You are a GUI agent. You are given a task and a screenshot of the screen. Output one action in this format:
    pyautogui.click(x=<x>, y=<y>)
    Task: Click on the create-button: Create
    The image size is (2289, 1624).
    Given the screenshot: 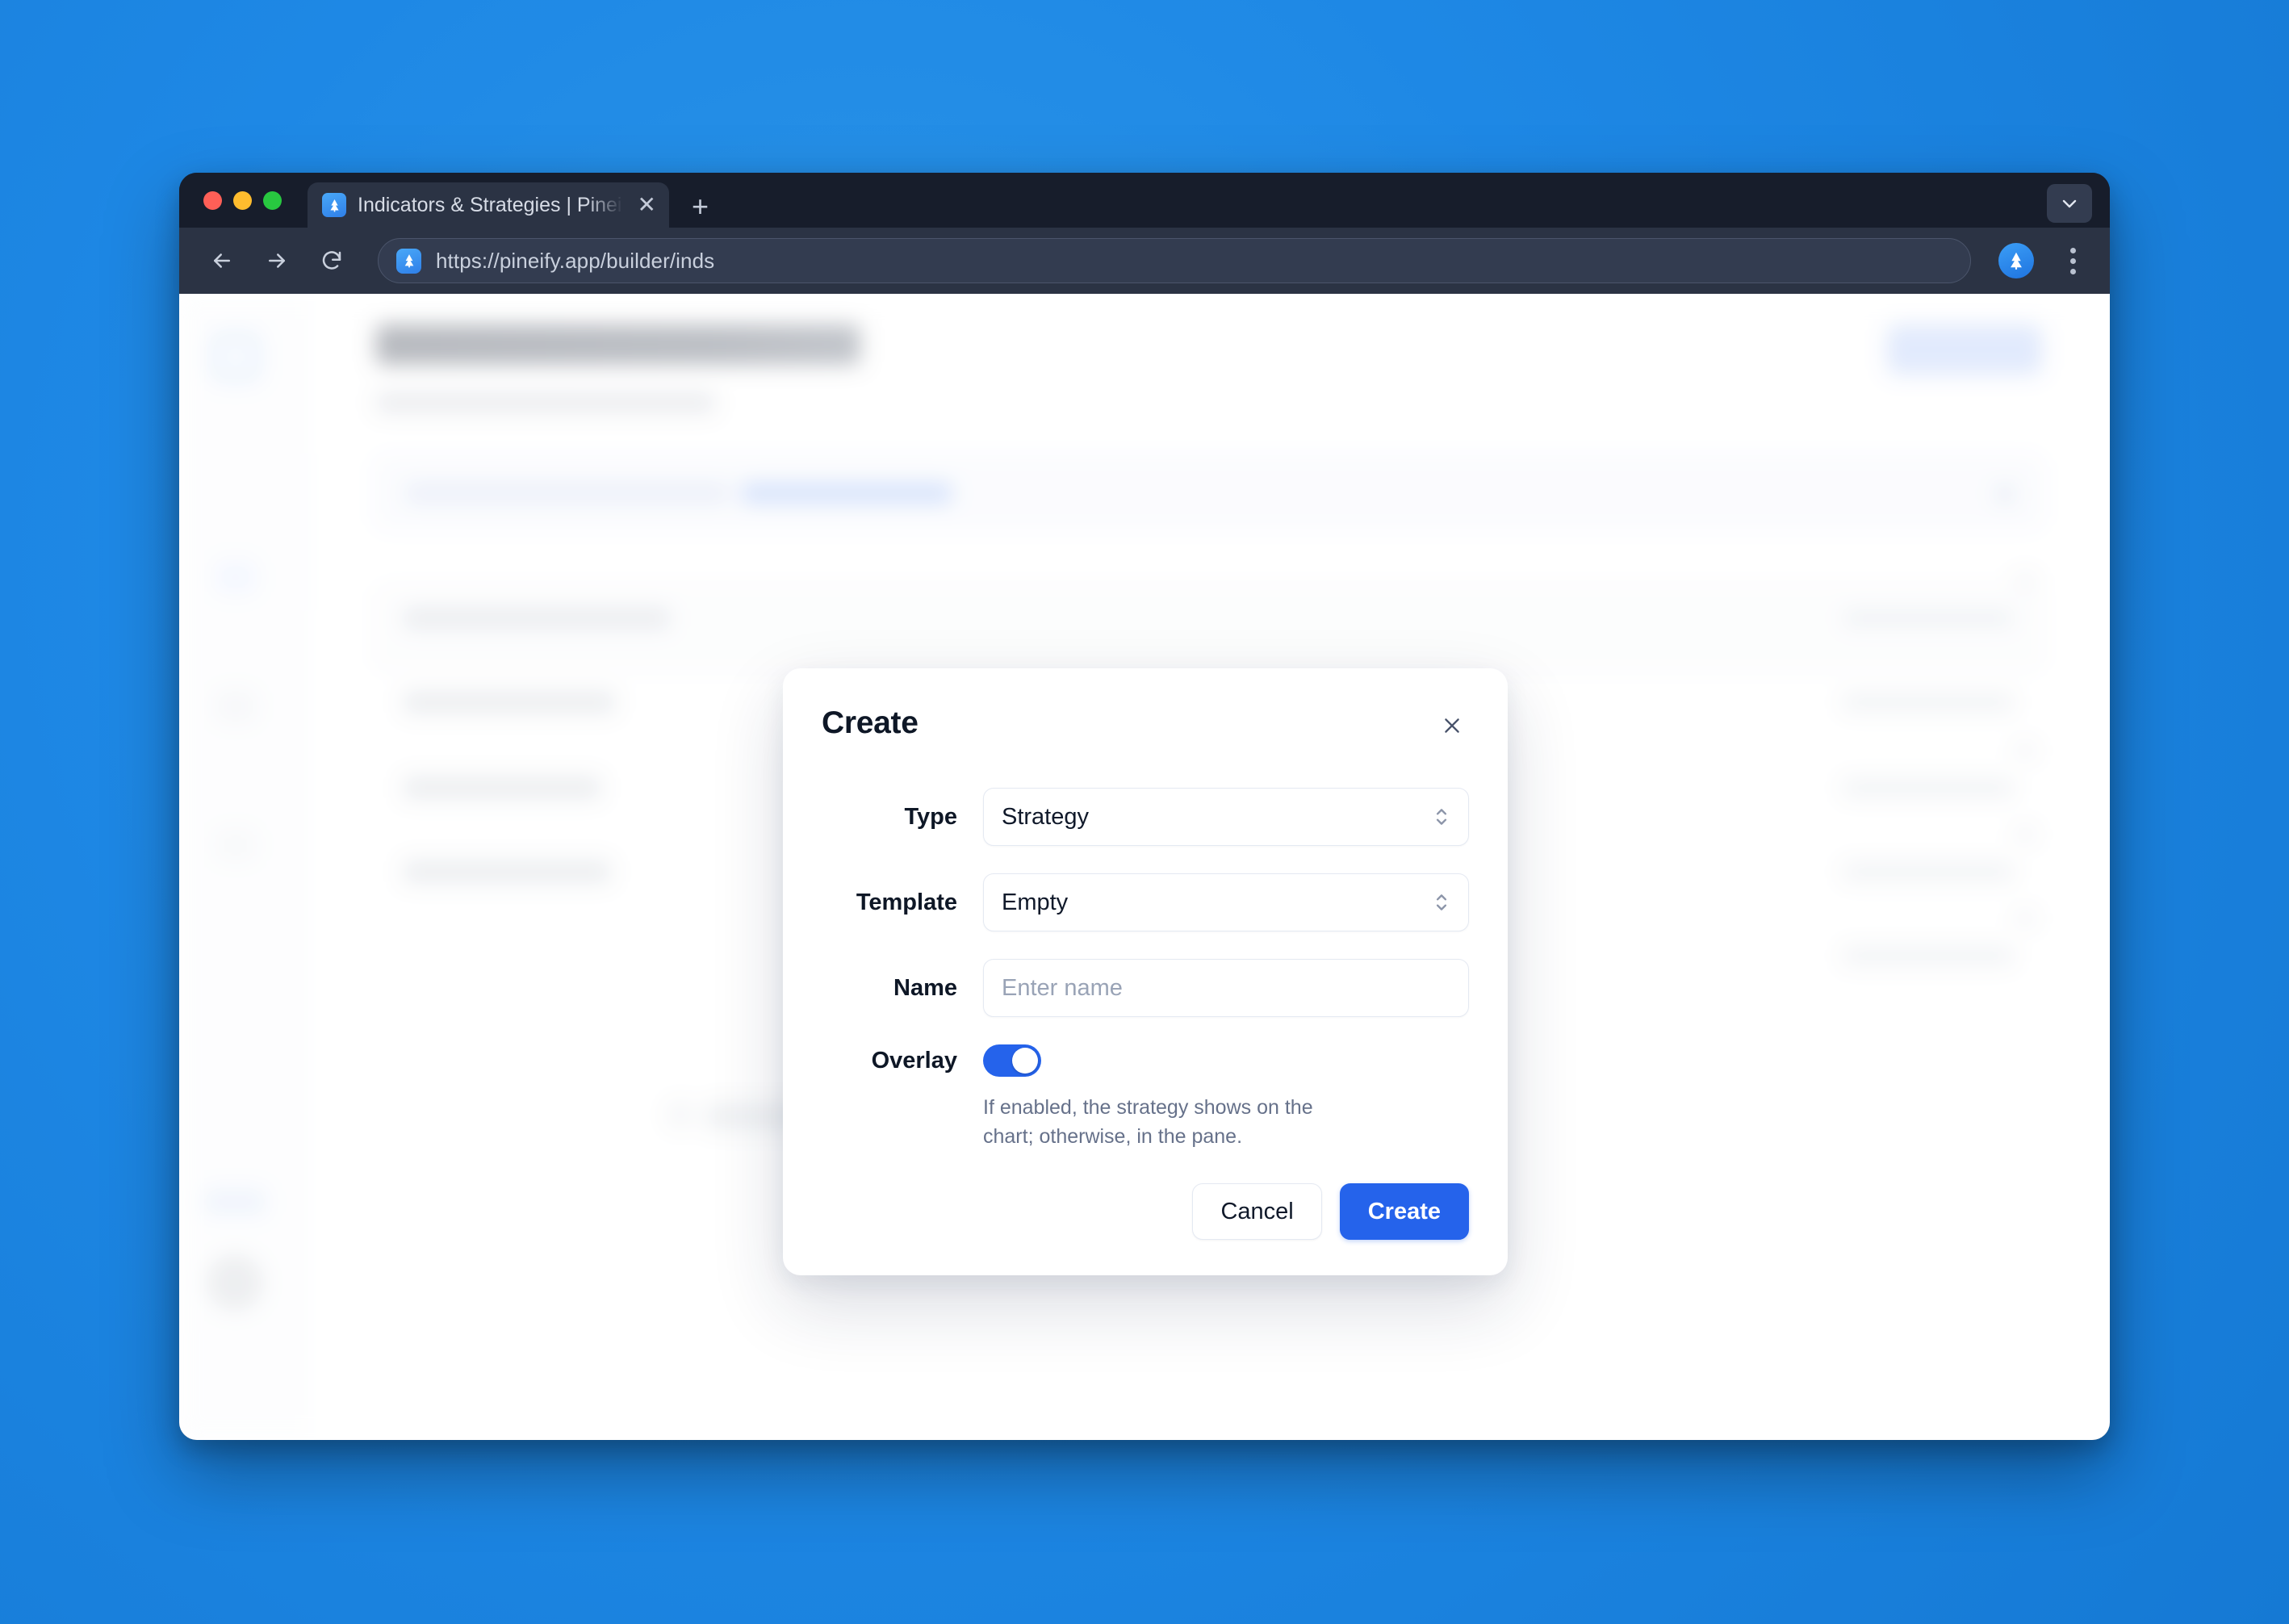 What is the action you would take?
    pyautogui.click(x=1404, y=1211)
    